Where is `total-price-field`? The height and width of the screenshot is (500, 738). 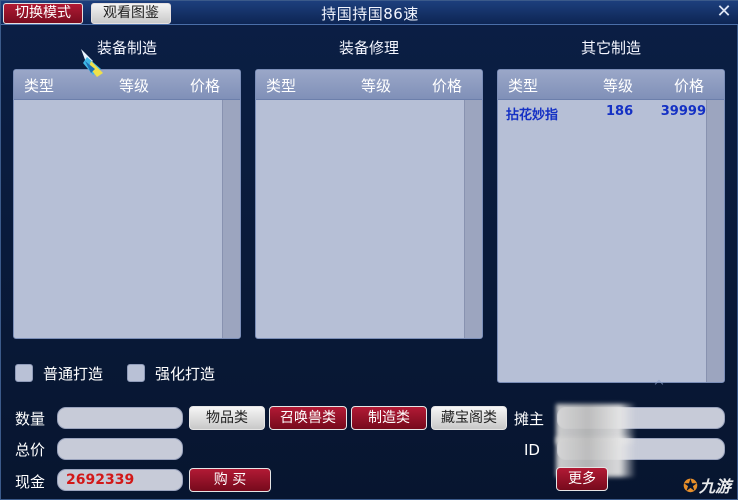 total-price-field is located at coordinates (120, 449).